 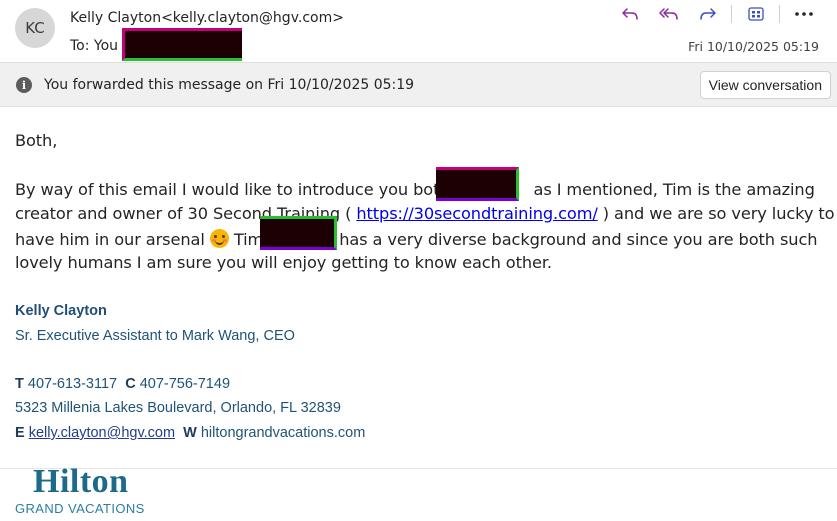 I want to click on web-label: W, so click(x=190, y=433).